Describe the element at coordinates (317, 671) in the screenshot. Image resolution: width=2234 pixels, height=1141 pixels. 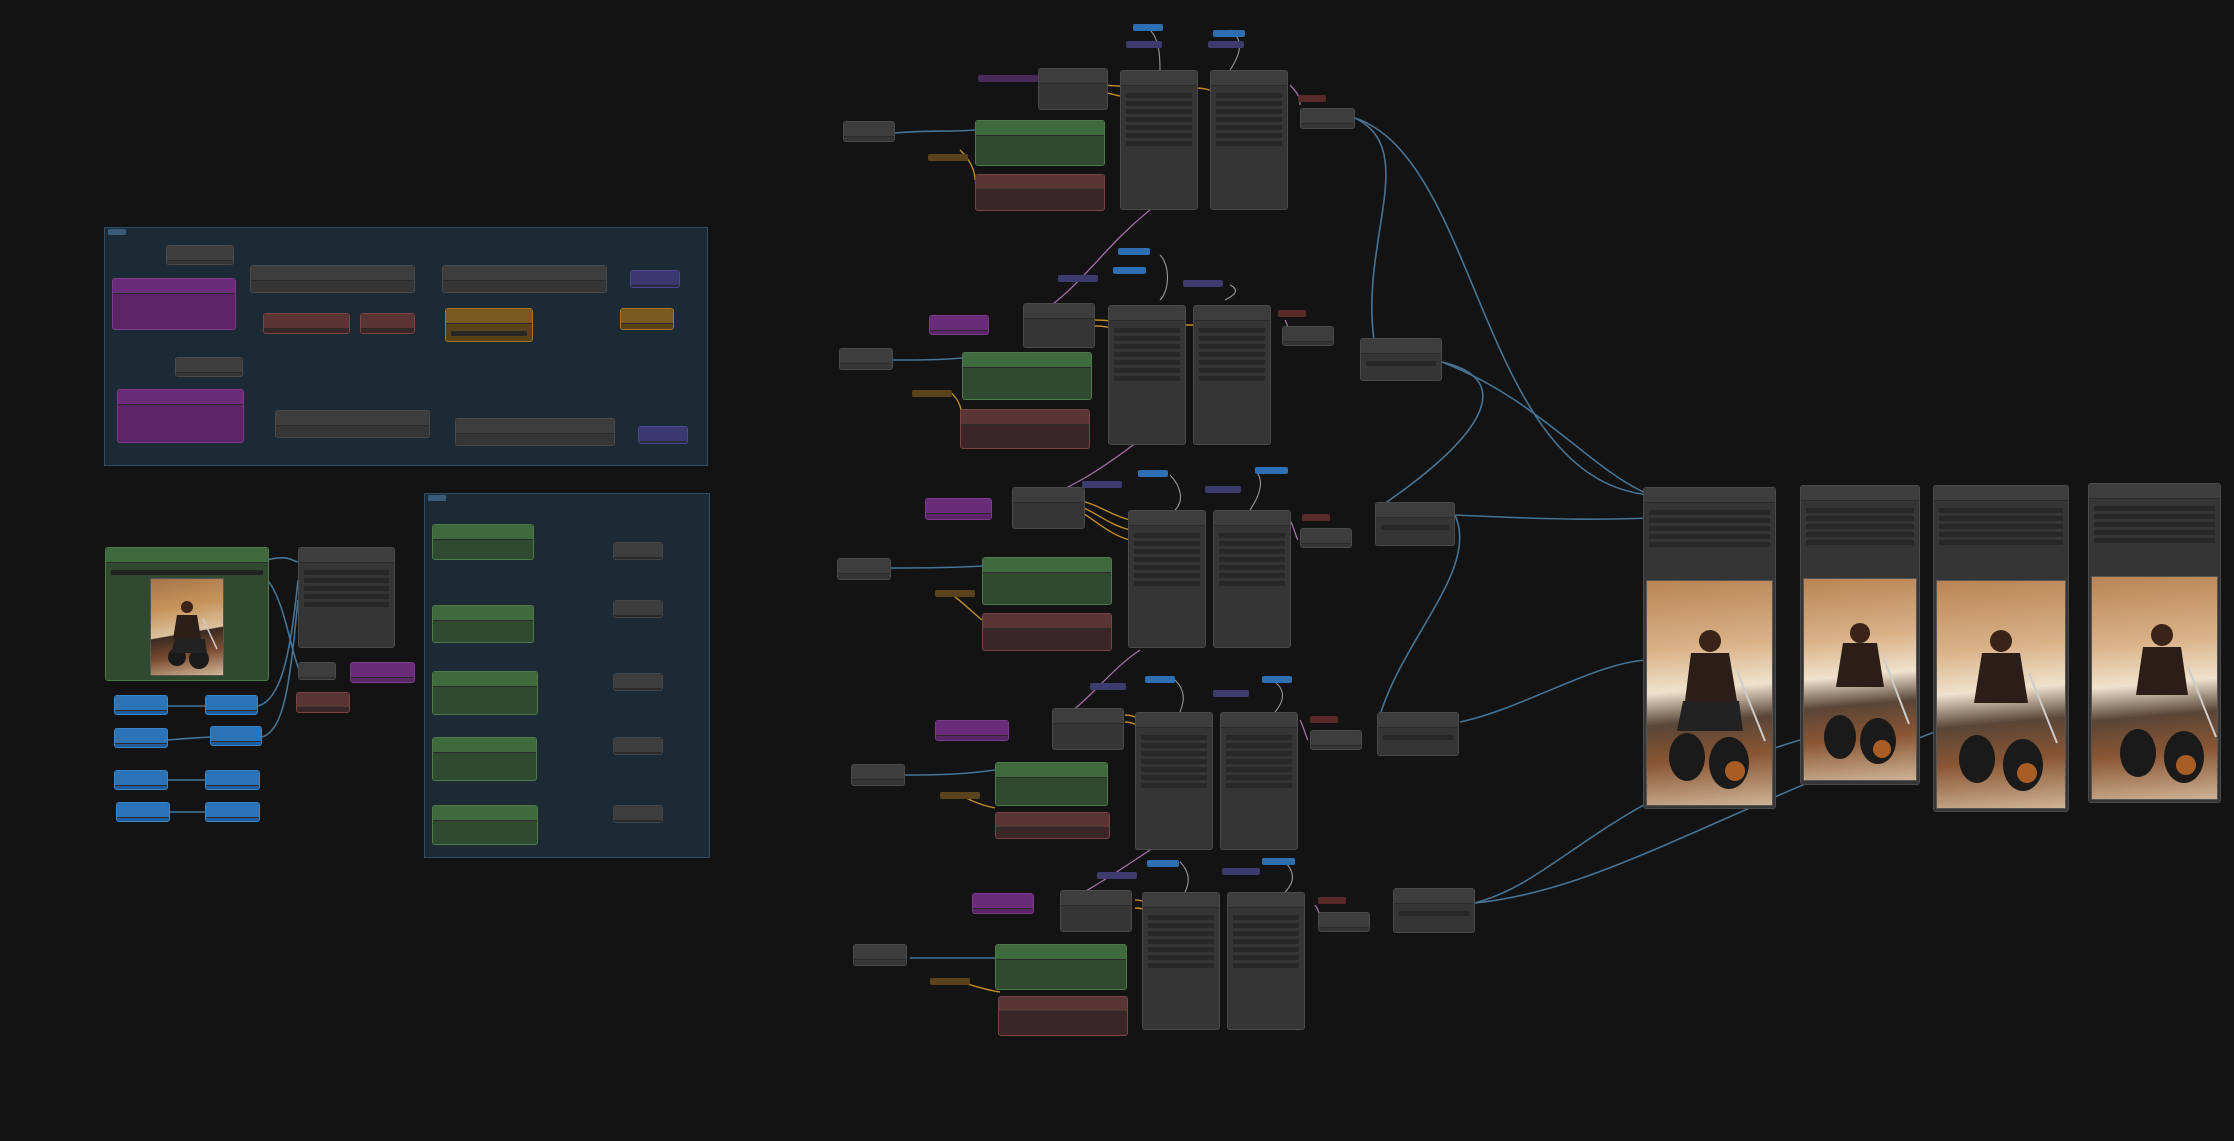
I see `small-node` at that location.